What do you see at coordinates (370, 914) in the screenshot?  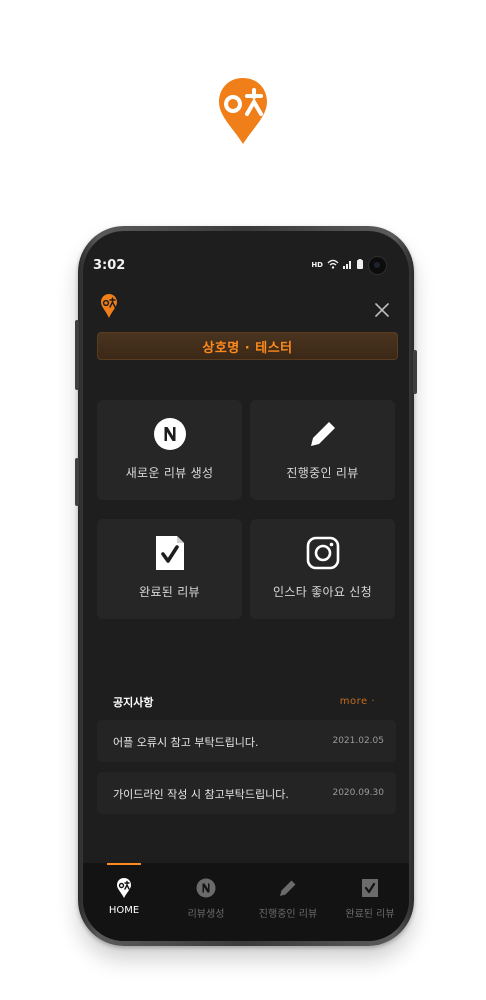 I see `nav-label: 완료된 리뷰` at bounding box center [370, 914].